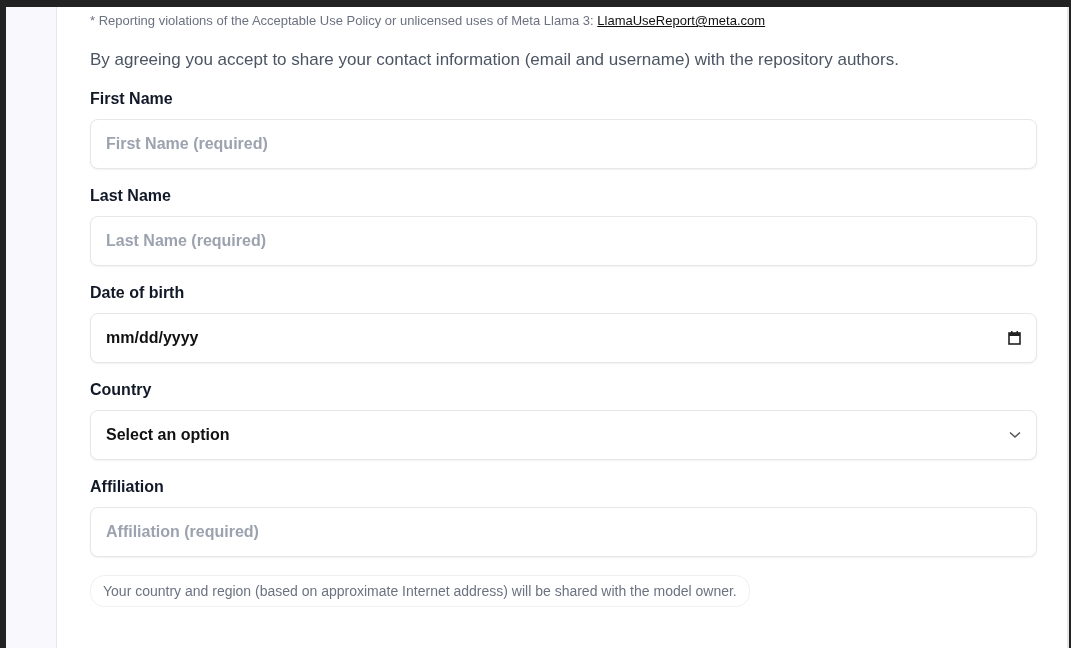  Describe the element at coordinates (563, 144) in the screenshot. I see `input-field: First Name (required)` at that location.